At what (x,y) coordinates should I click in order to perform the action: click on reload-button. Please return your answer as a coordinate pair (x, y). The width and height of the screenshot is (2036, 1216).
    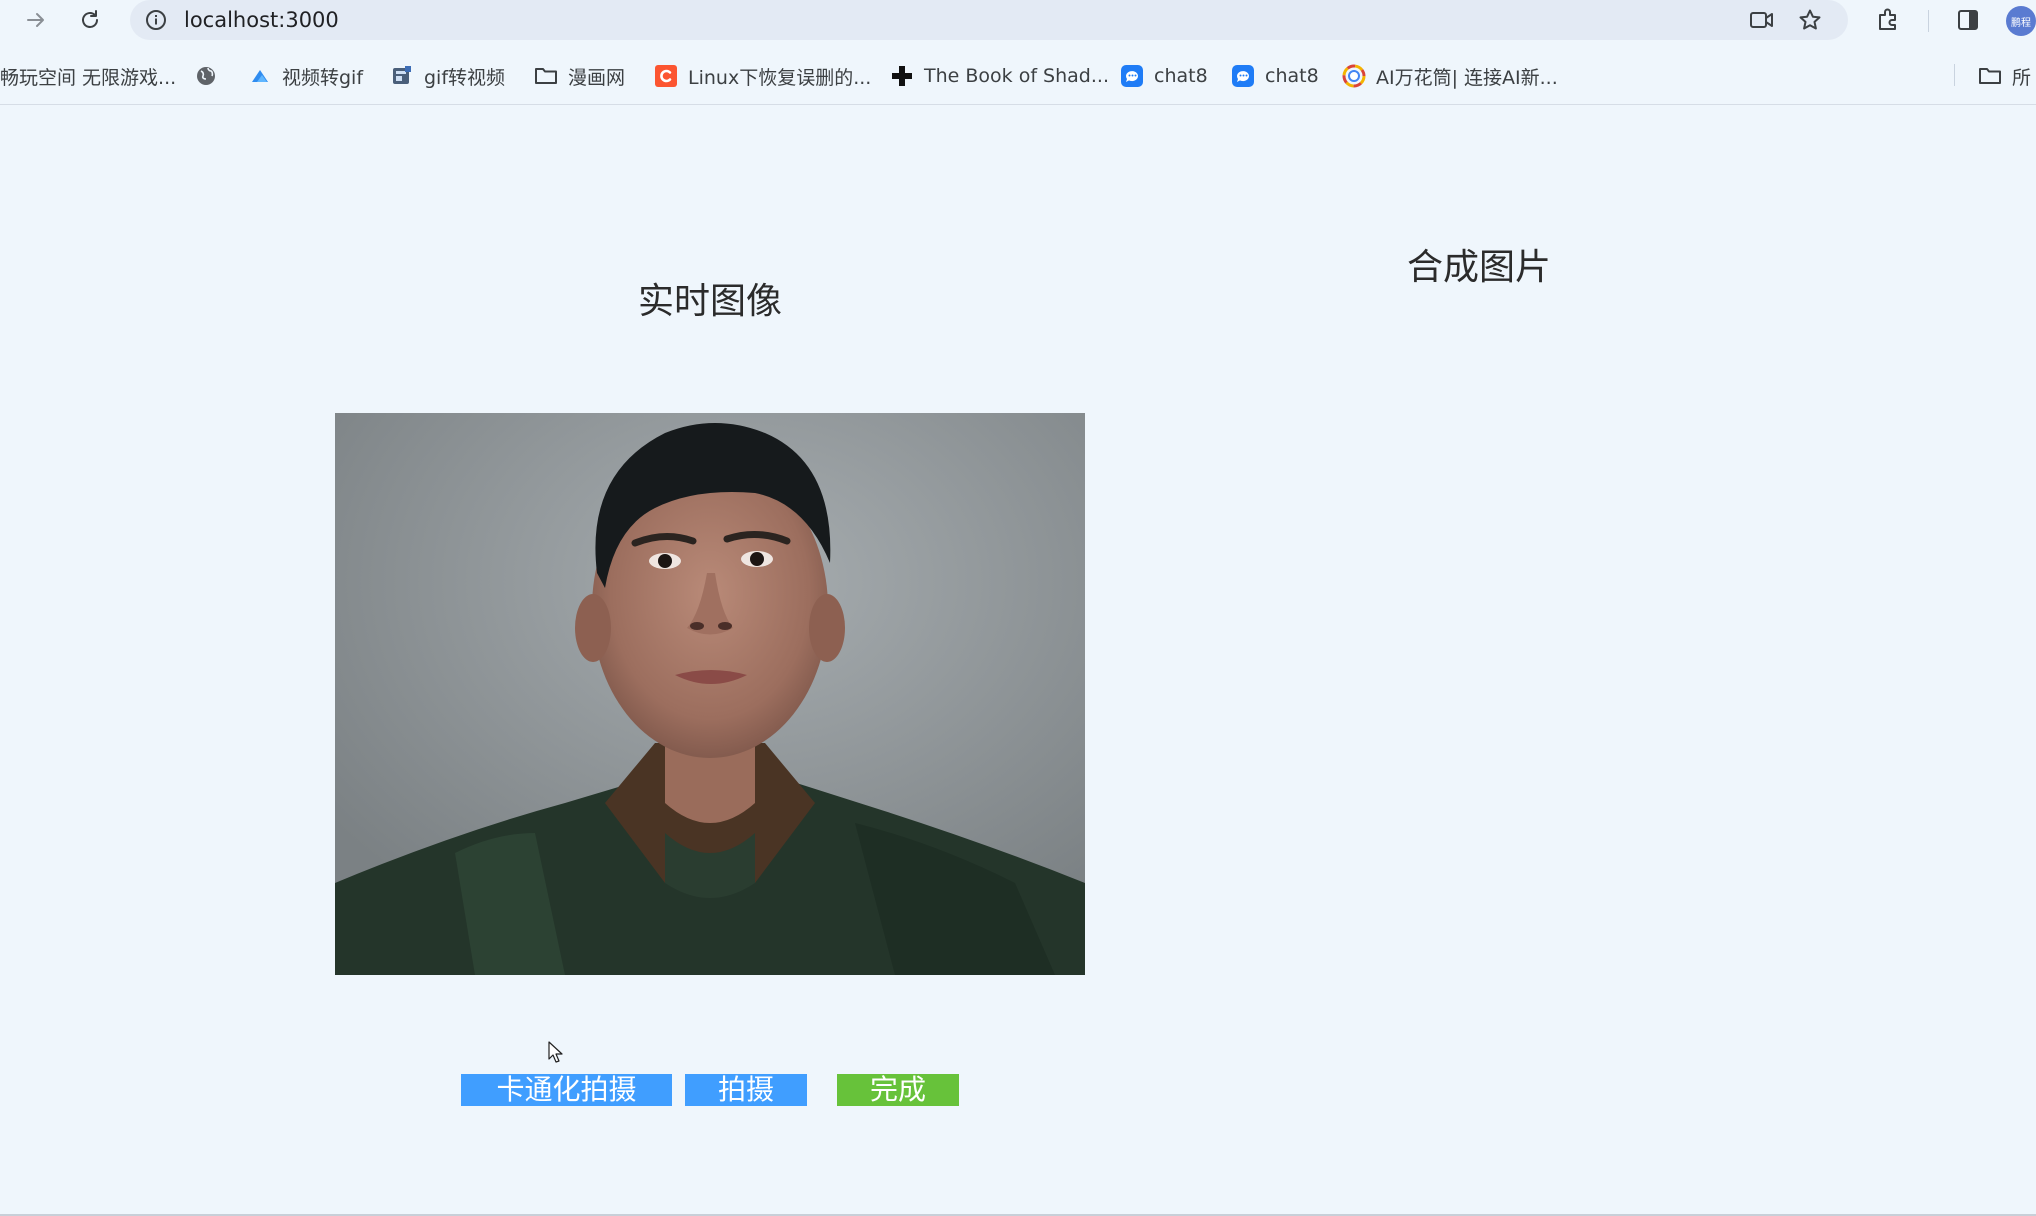
    Looking at the image, I should click on (90, 20).